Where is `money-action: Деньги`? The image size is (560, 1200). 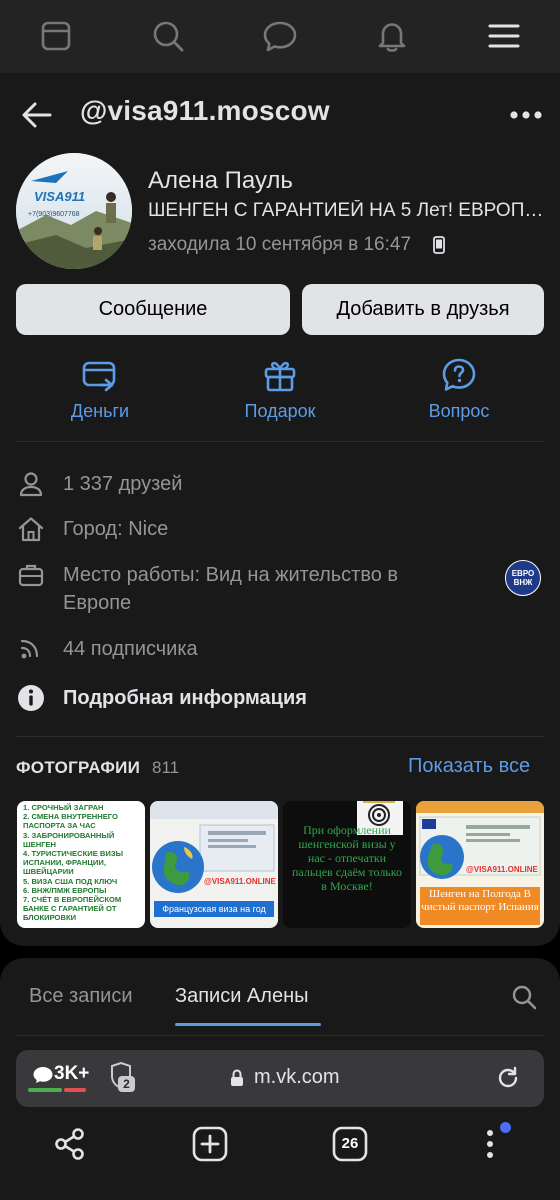 money-action: Деньги is located at coordinates (100, 390).